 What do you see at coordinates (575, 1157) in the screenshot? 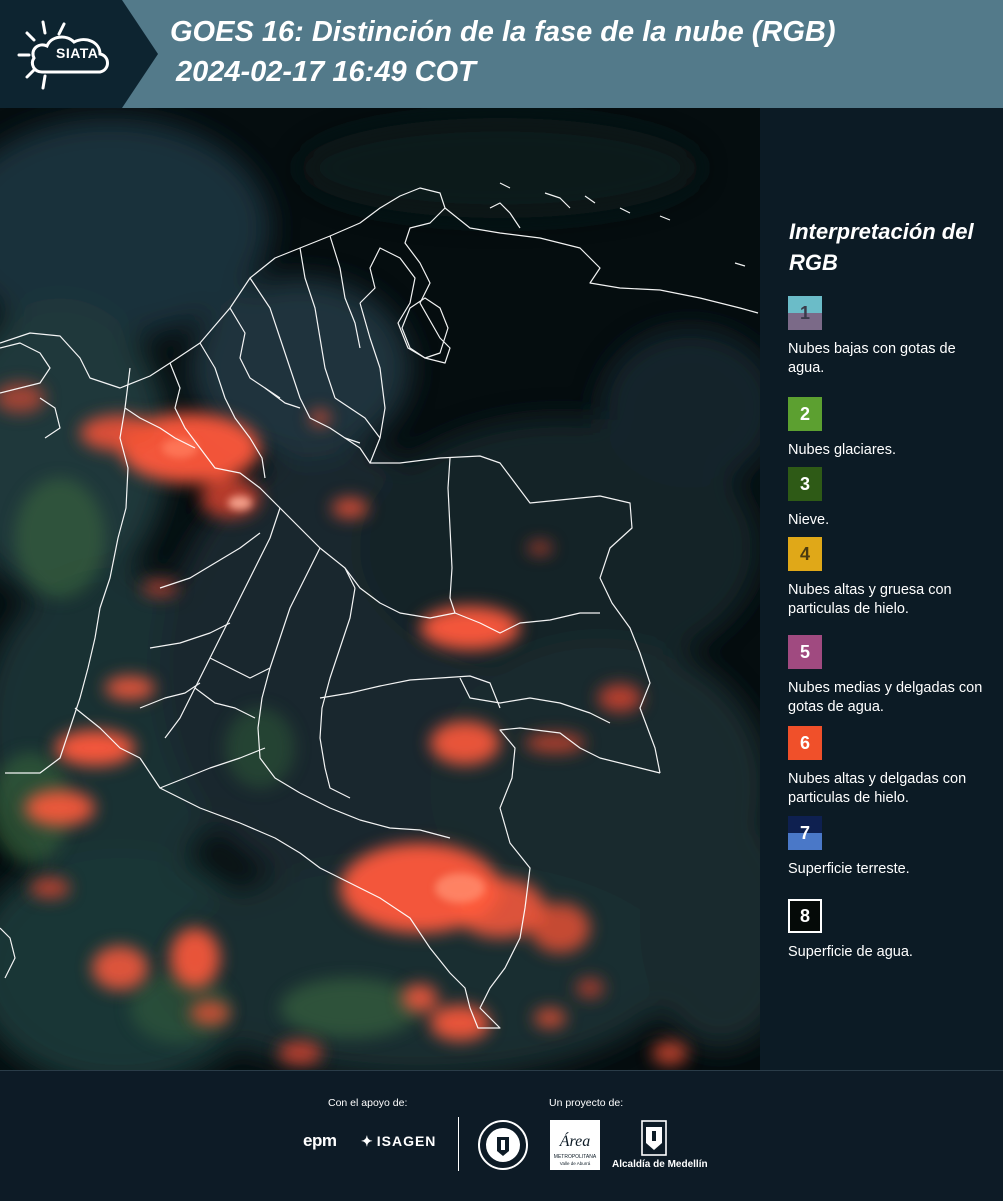
I see `svg-text: METROPOLITANA` at bounding box center [575, 1157].